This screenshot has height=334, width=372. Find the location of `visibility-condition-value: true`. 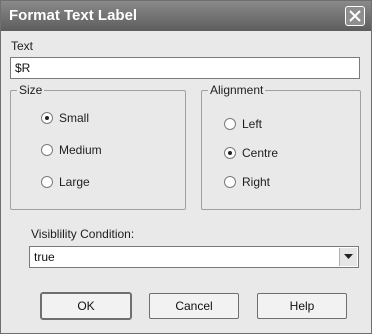

visibility-condition-value: true is located at coordinates (44, 257).